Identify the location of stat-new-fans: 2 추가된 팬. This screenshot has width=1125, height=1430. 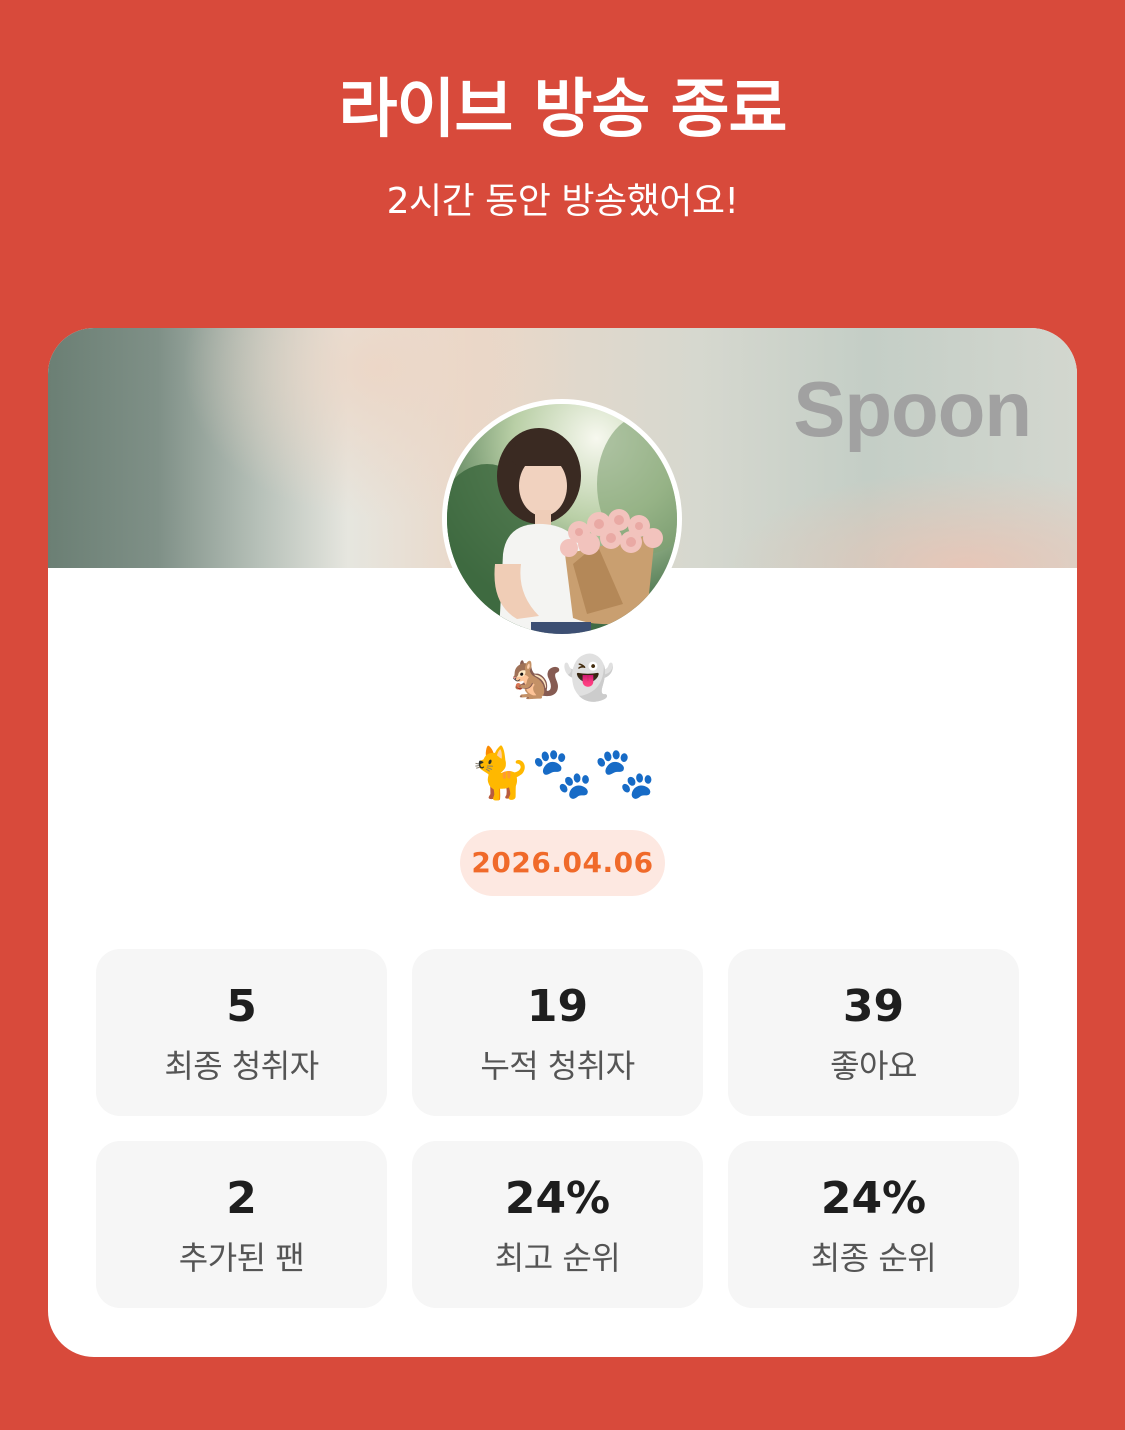
(241, 1224).